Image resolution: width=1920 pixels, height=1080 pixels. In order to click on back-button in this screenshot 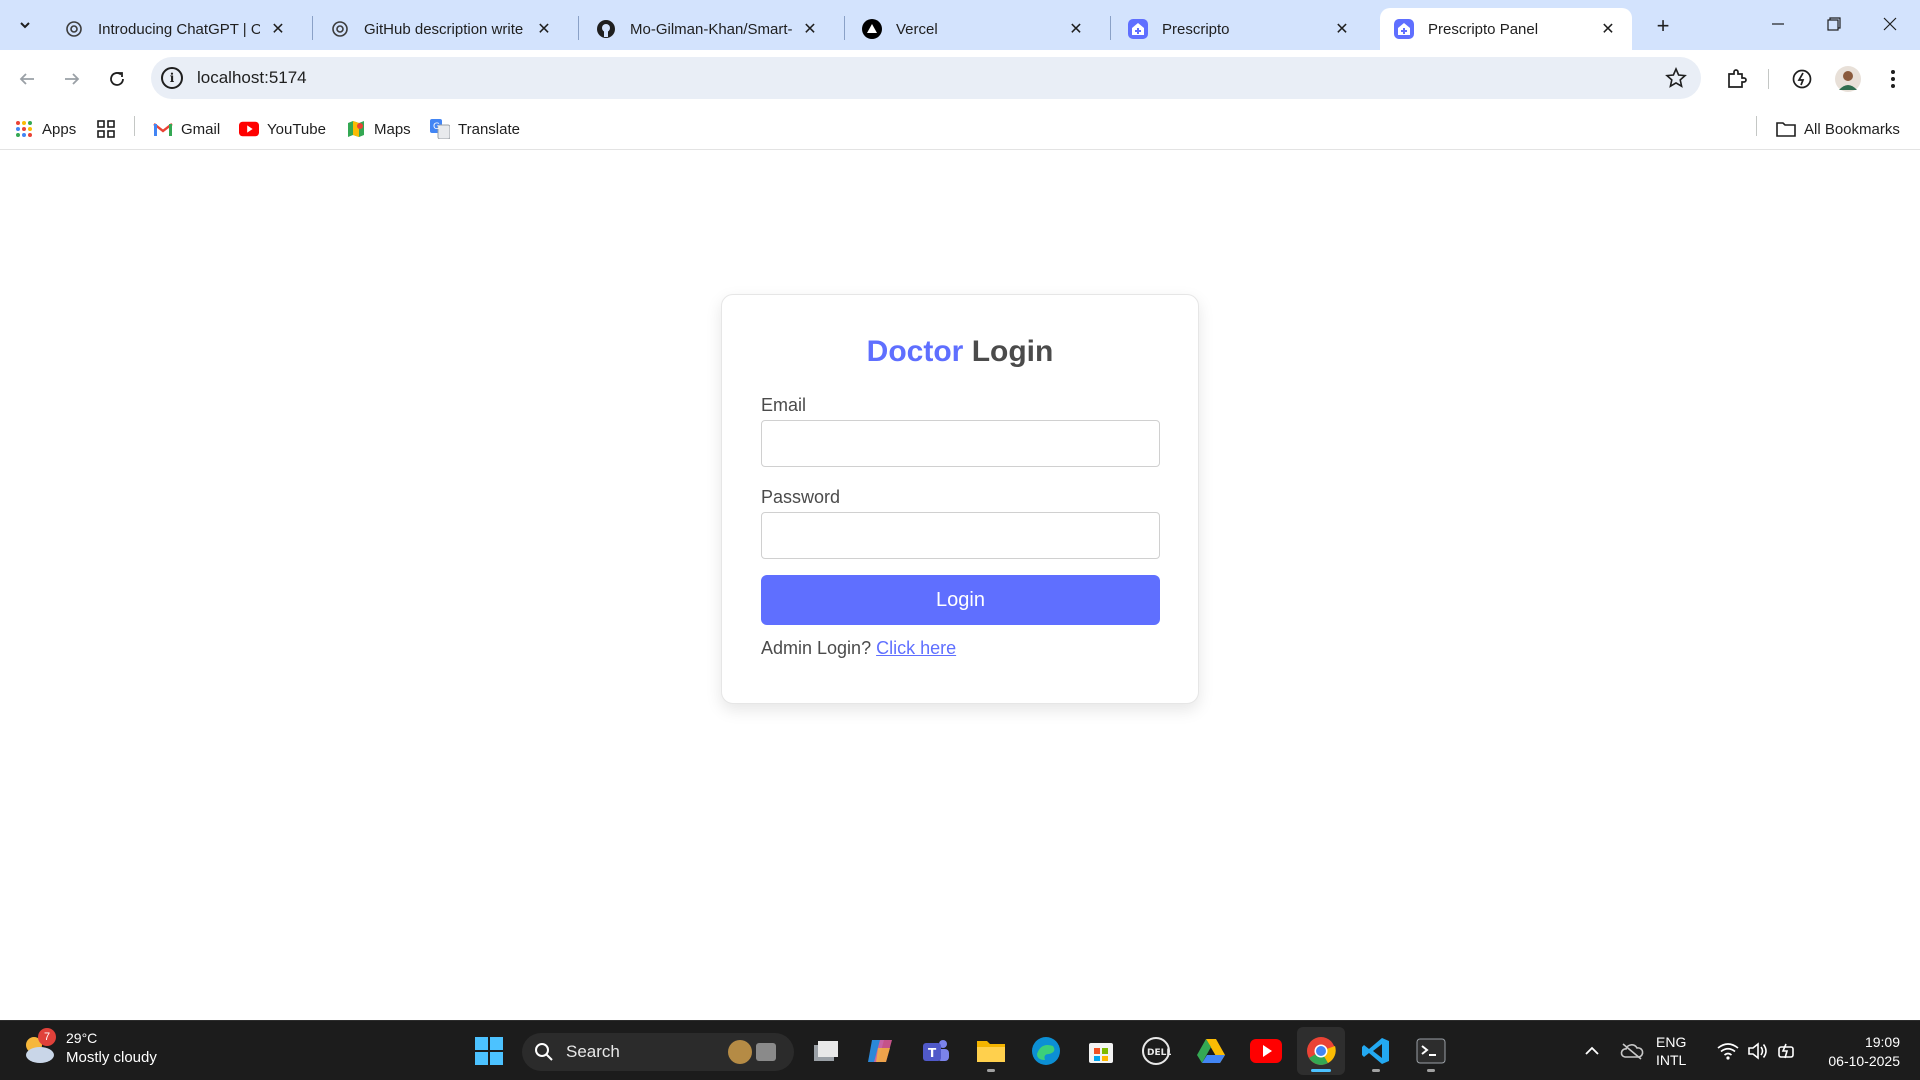, I will do `click(27, 79)`.